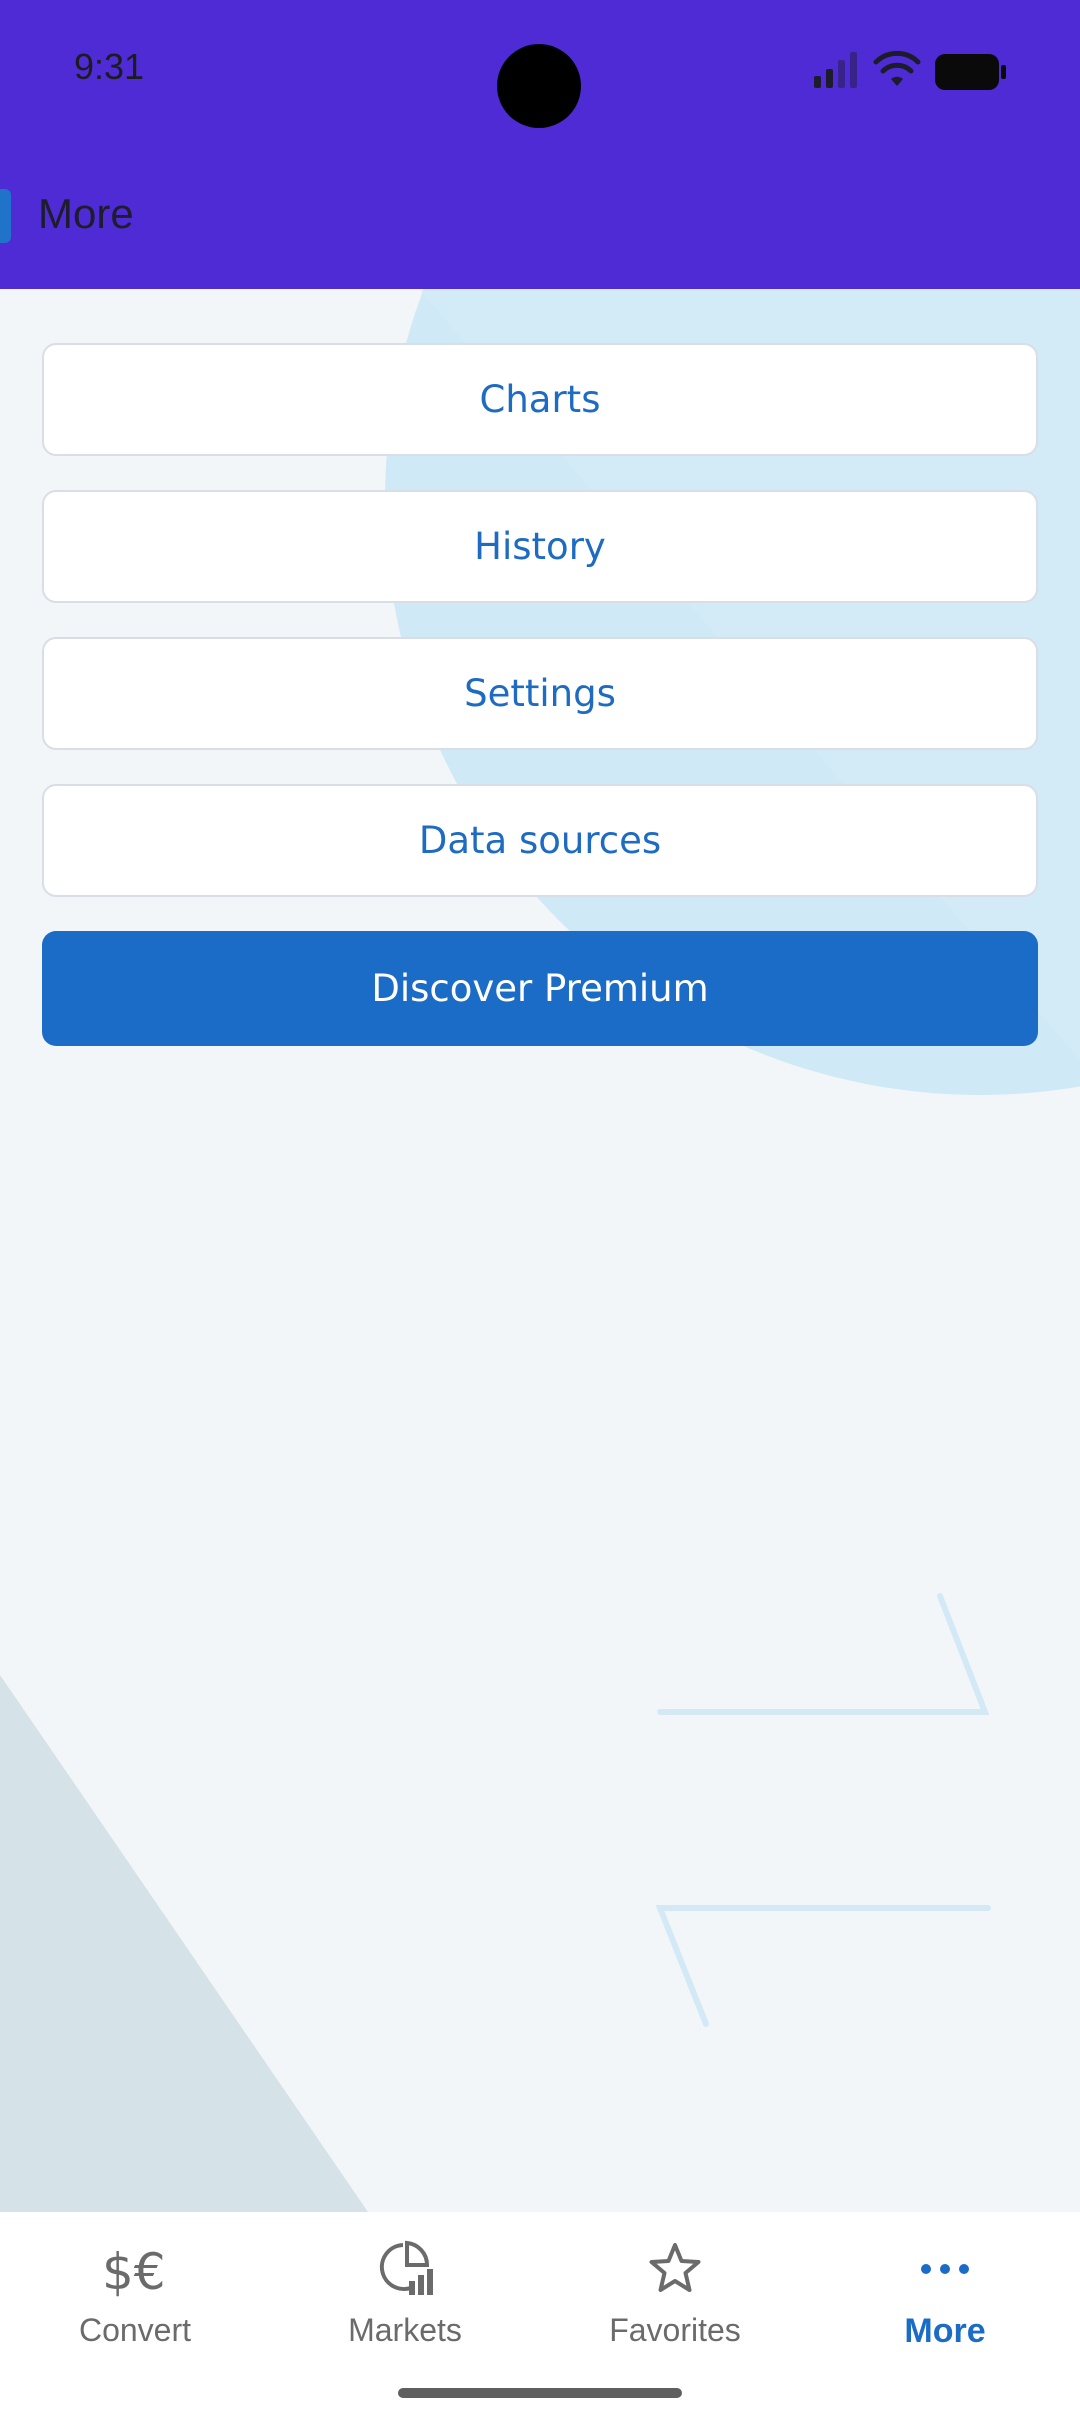 Image resolution: width=1080 pixels, height=2424 pixels. Describe the element at coordinates (540, 2393) in the screenshot. I see `home-indicator` at that location.